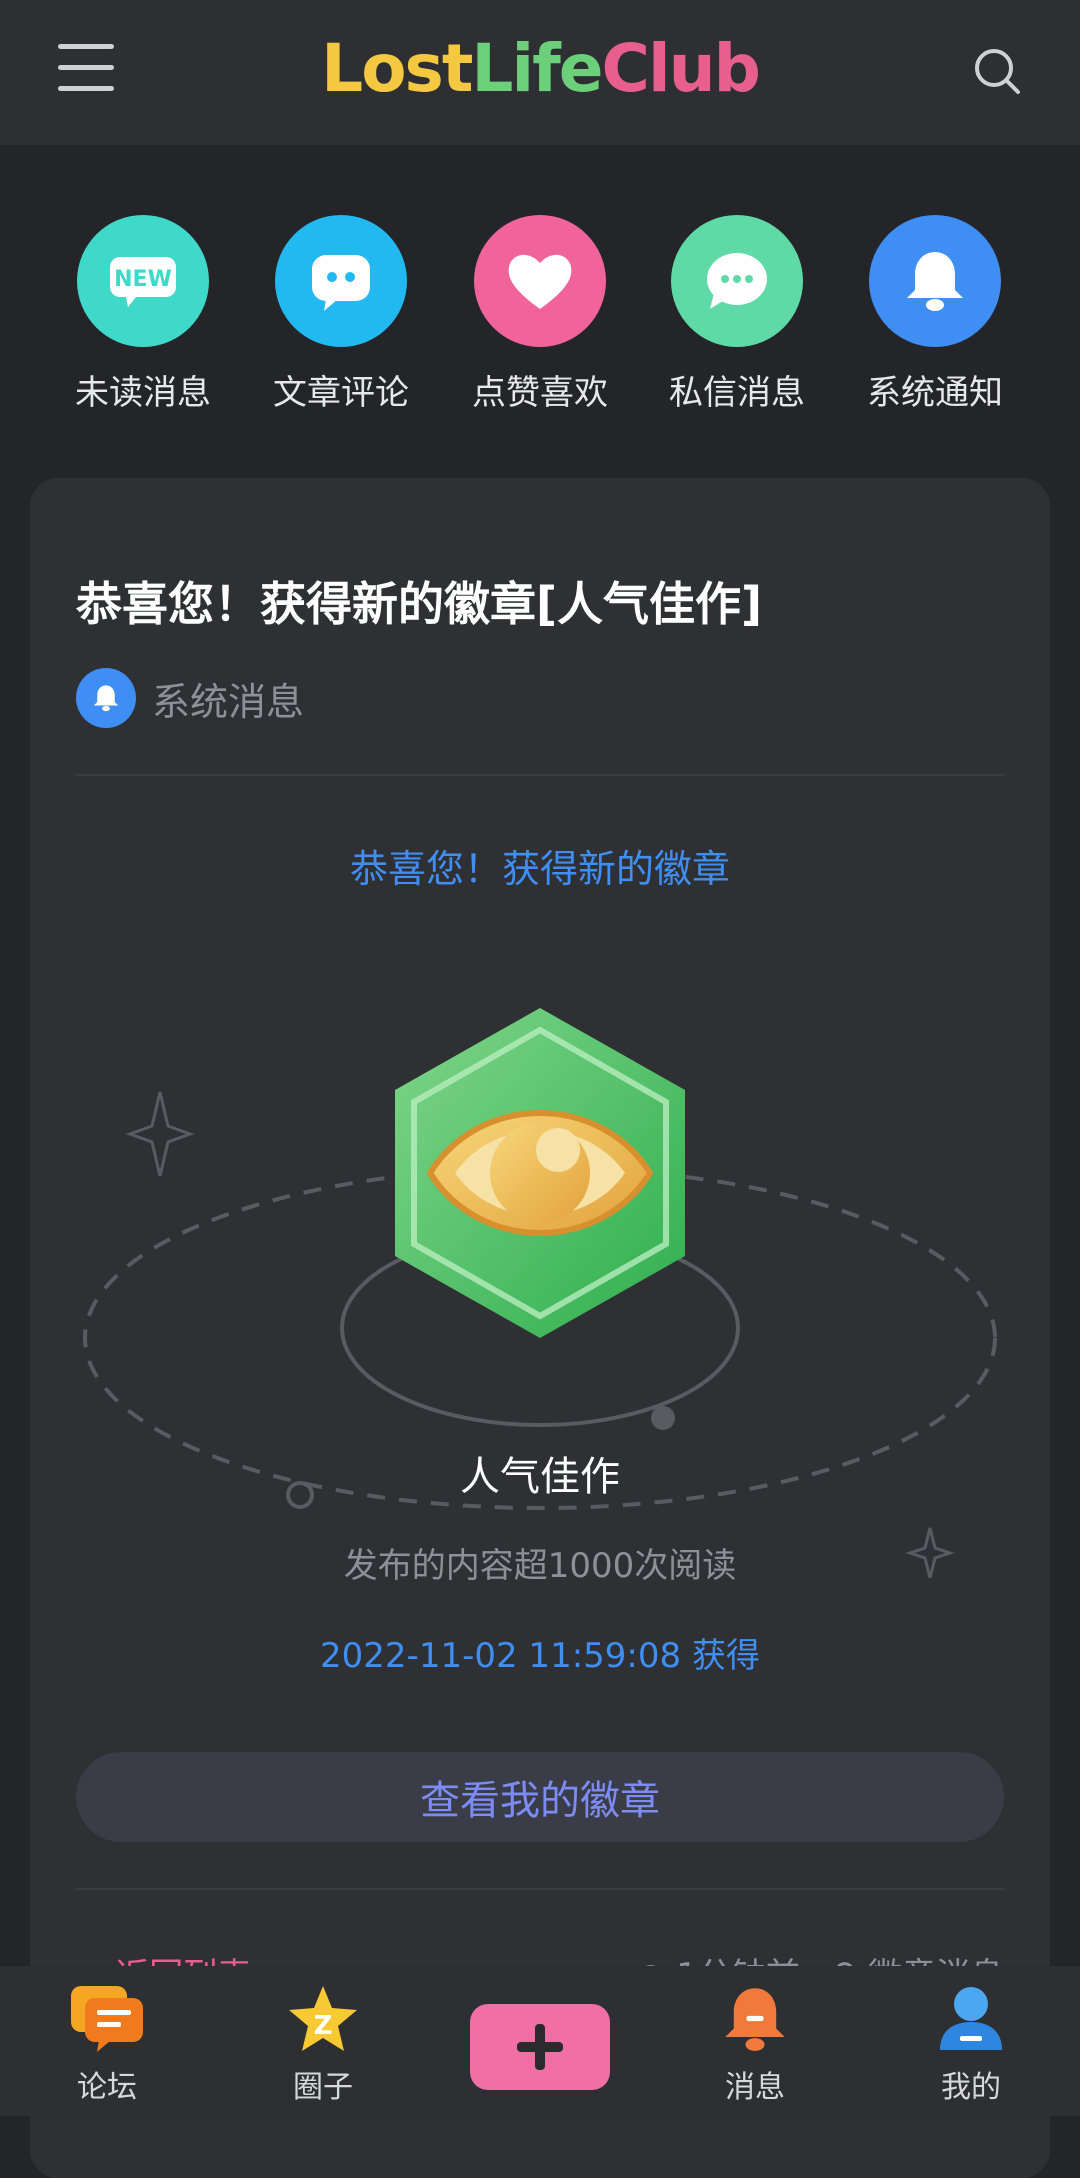 This screenshot has width=1080, height=2178. I want to click on nav-system-notifications: 系统通知, so click(935, 314).